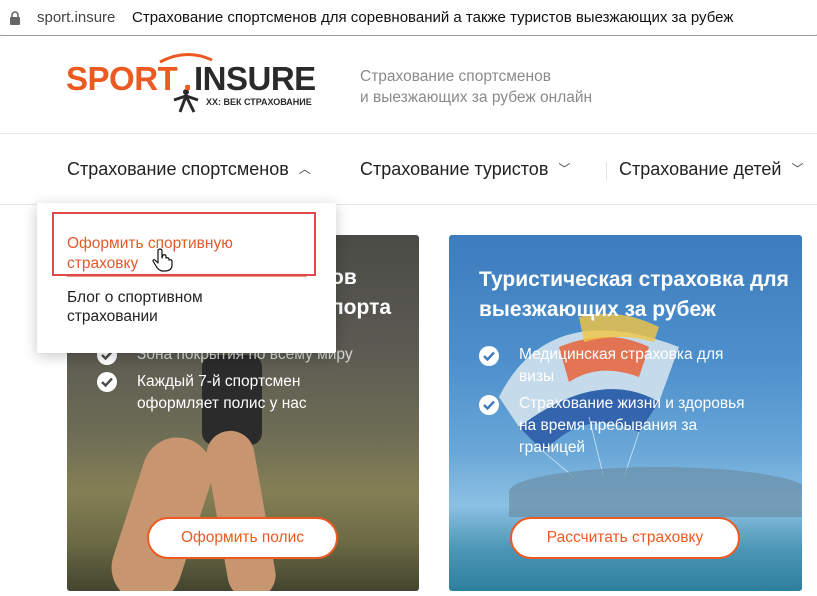  Describe the element at coordinates (135, 307) in the screenshot. I see `dropdown-item-sport-insurance-blog: Блог о спортивном страховании` at that location.